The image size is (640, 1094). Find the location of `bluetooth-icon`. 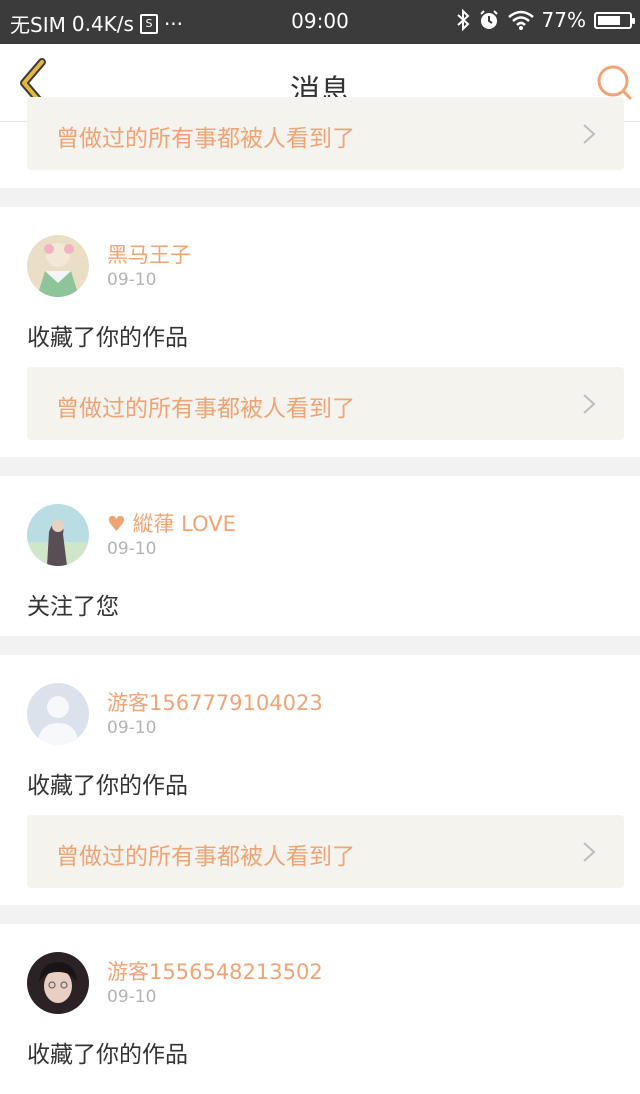

bluetooth-icon is located at coordinates (462, 20).